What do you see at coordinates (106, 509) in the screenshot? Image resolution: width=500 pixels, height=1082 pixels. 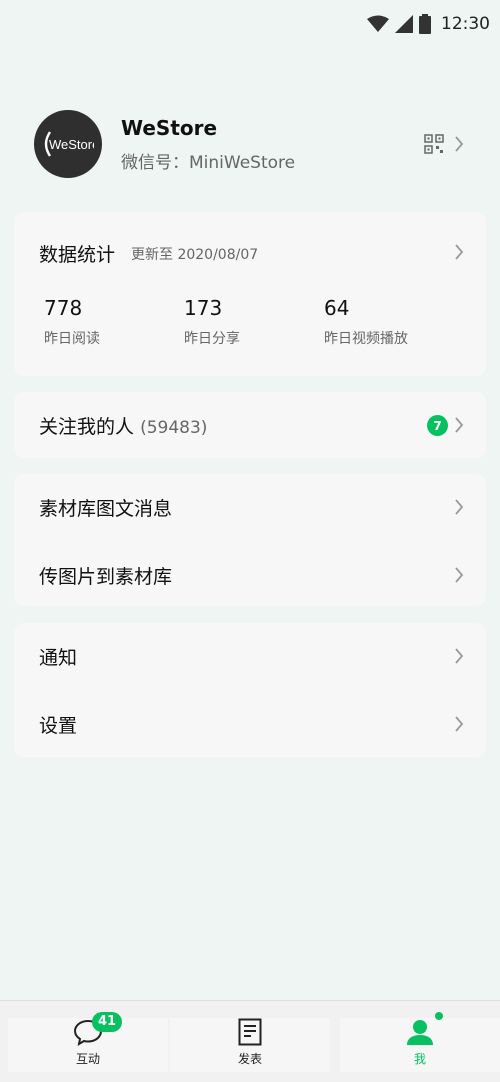 I see `row-label: 素材库图文消息` at bounding box center [106, 509].